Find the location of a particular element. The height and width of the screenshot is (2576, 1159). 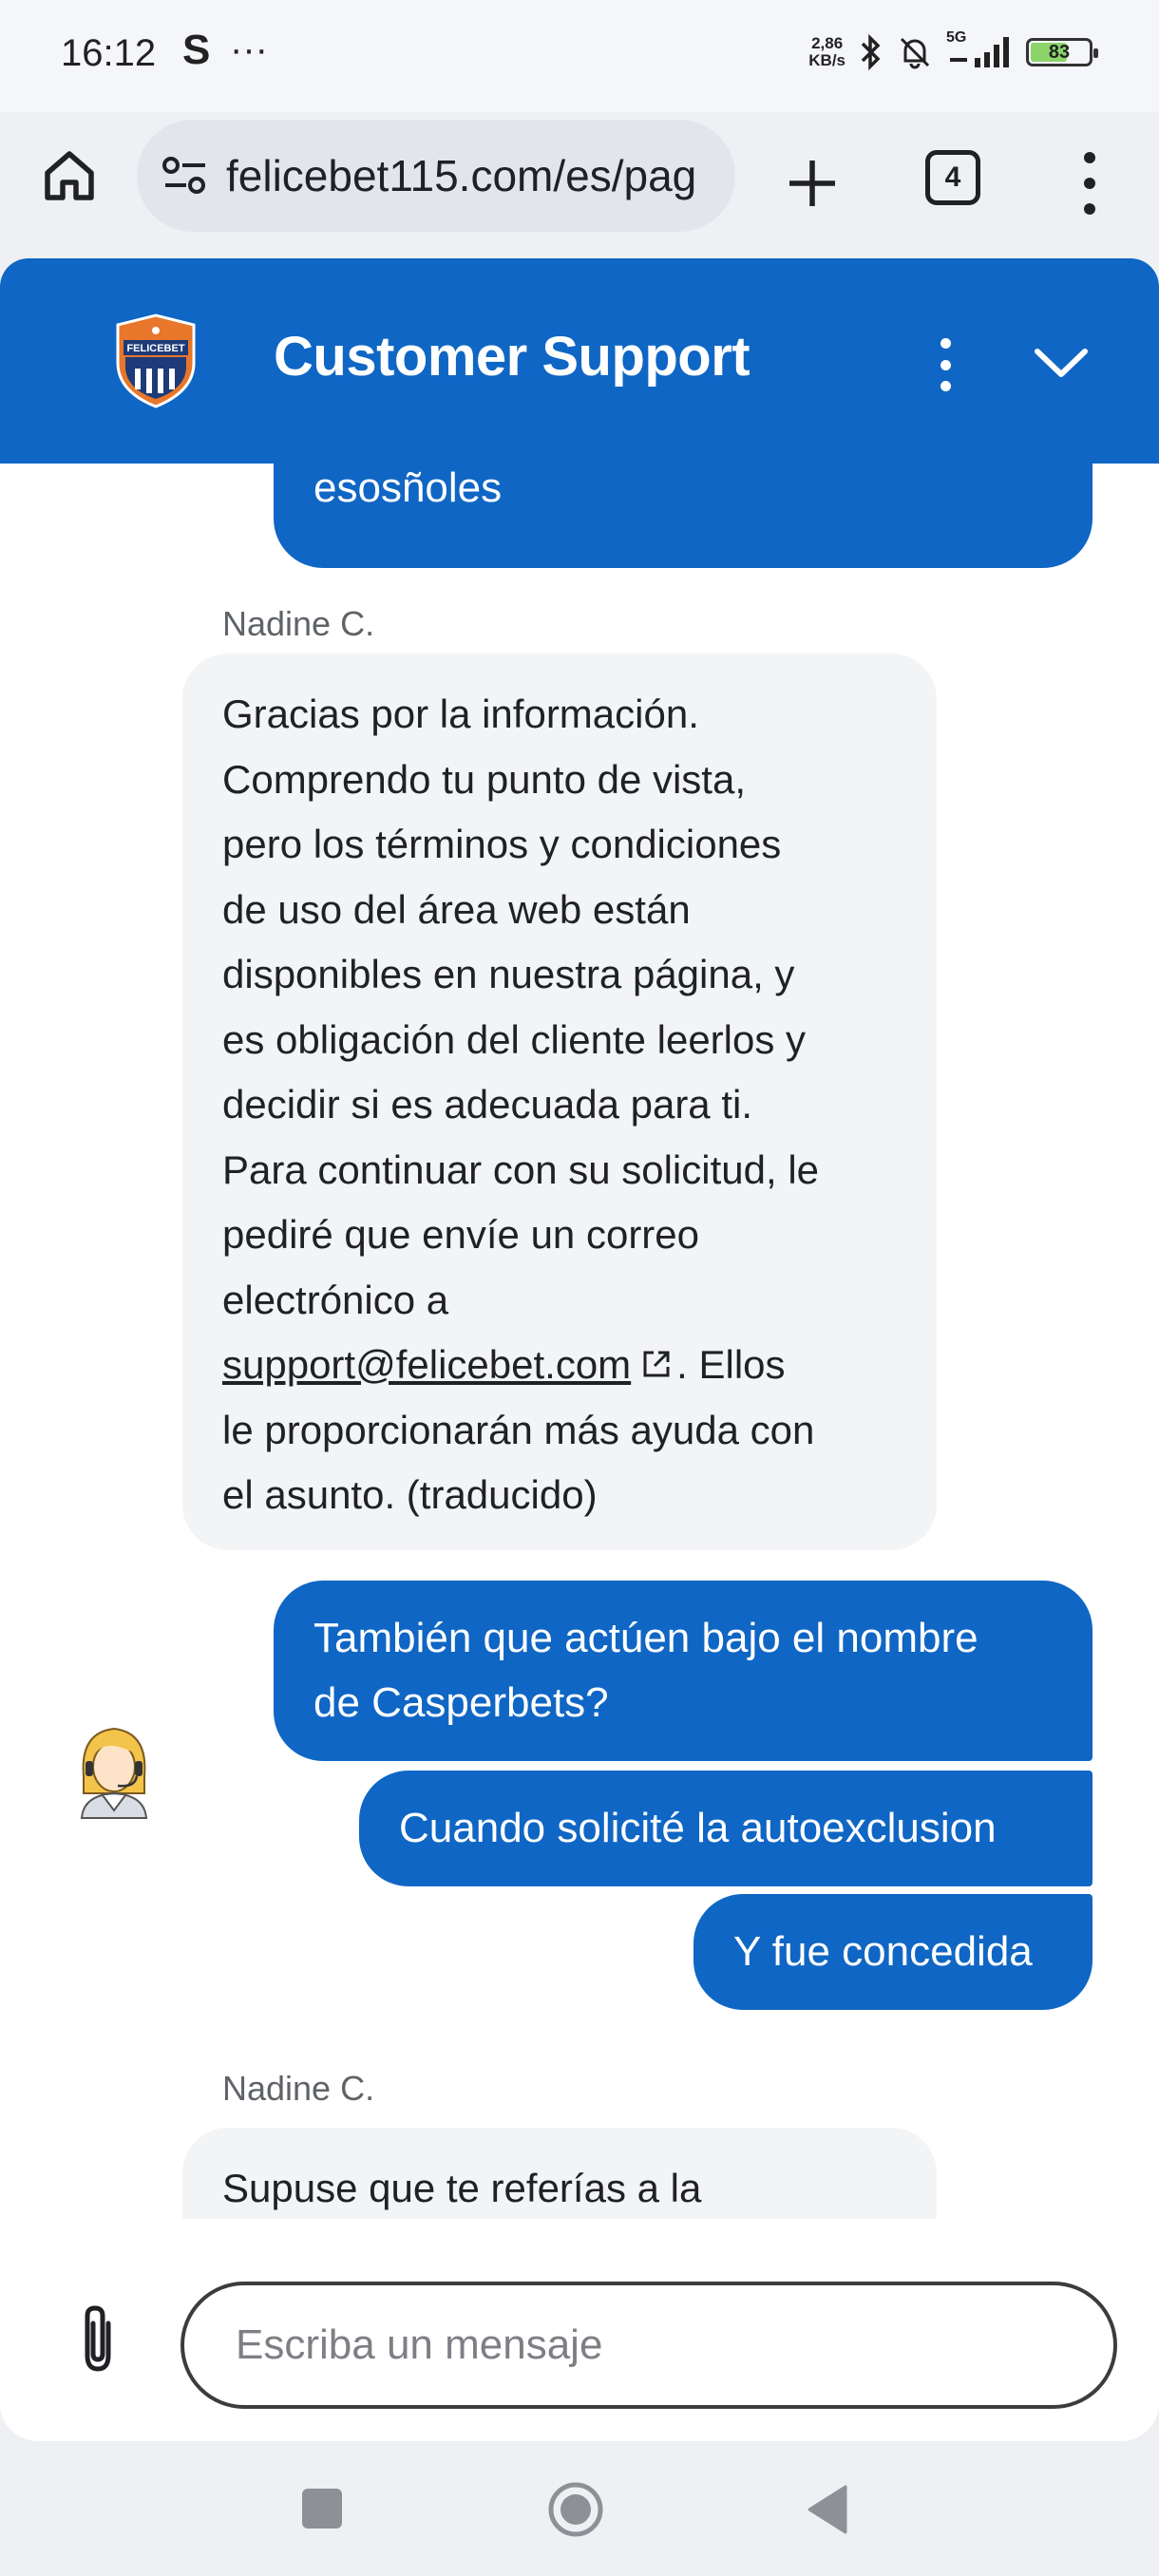

network-speed-unit: KB/s is located at coordinates (827, 60).